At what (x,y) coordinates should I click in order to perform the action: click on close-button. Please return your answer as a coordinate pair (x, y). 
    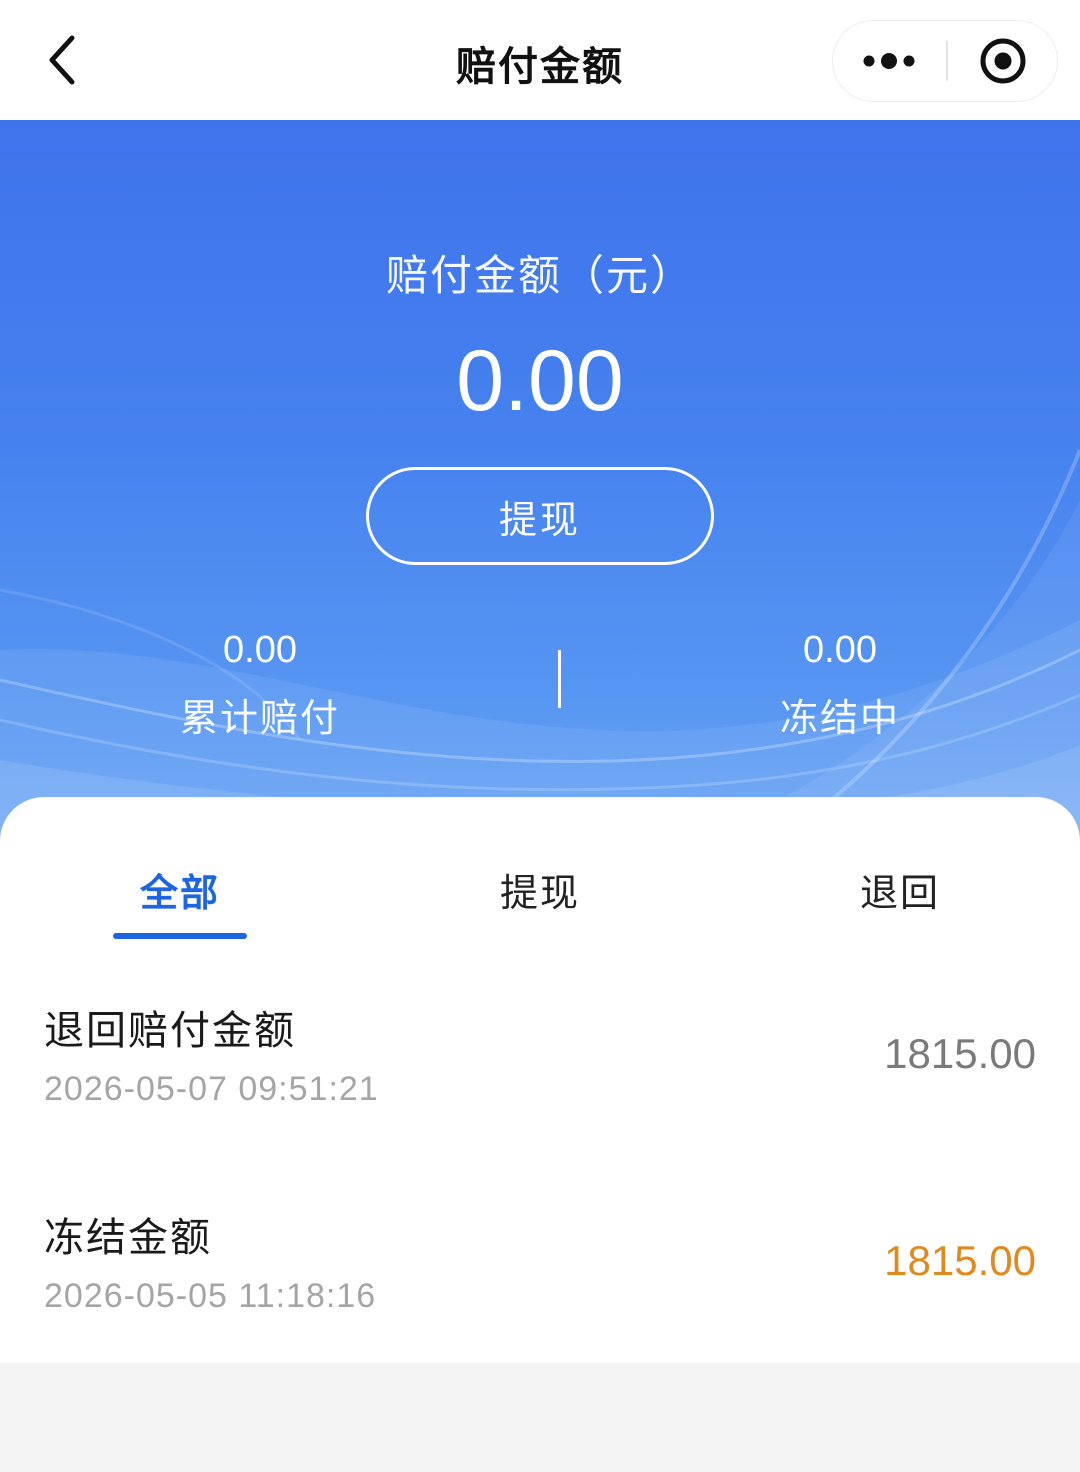
    Looking at the image, I should click on (1003, 61).